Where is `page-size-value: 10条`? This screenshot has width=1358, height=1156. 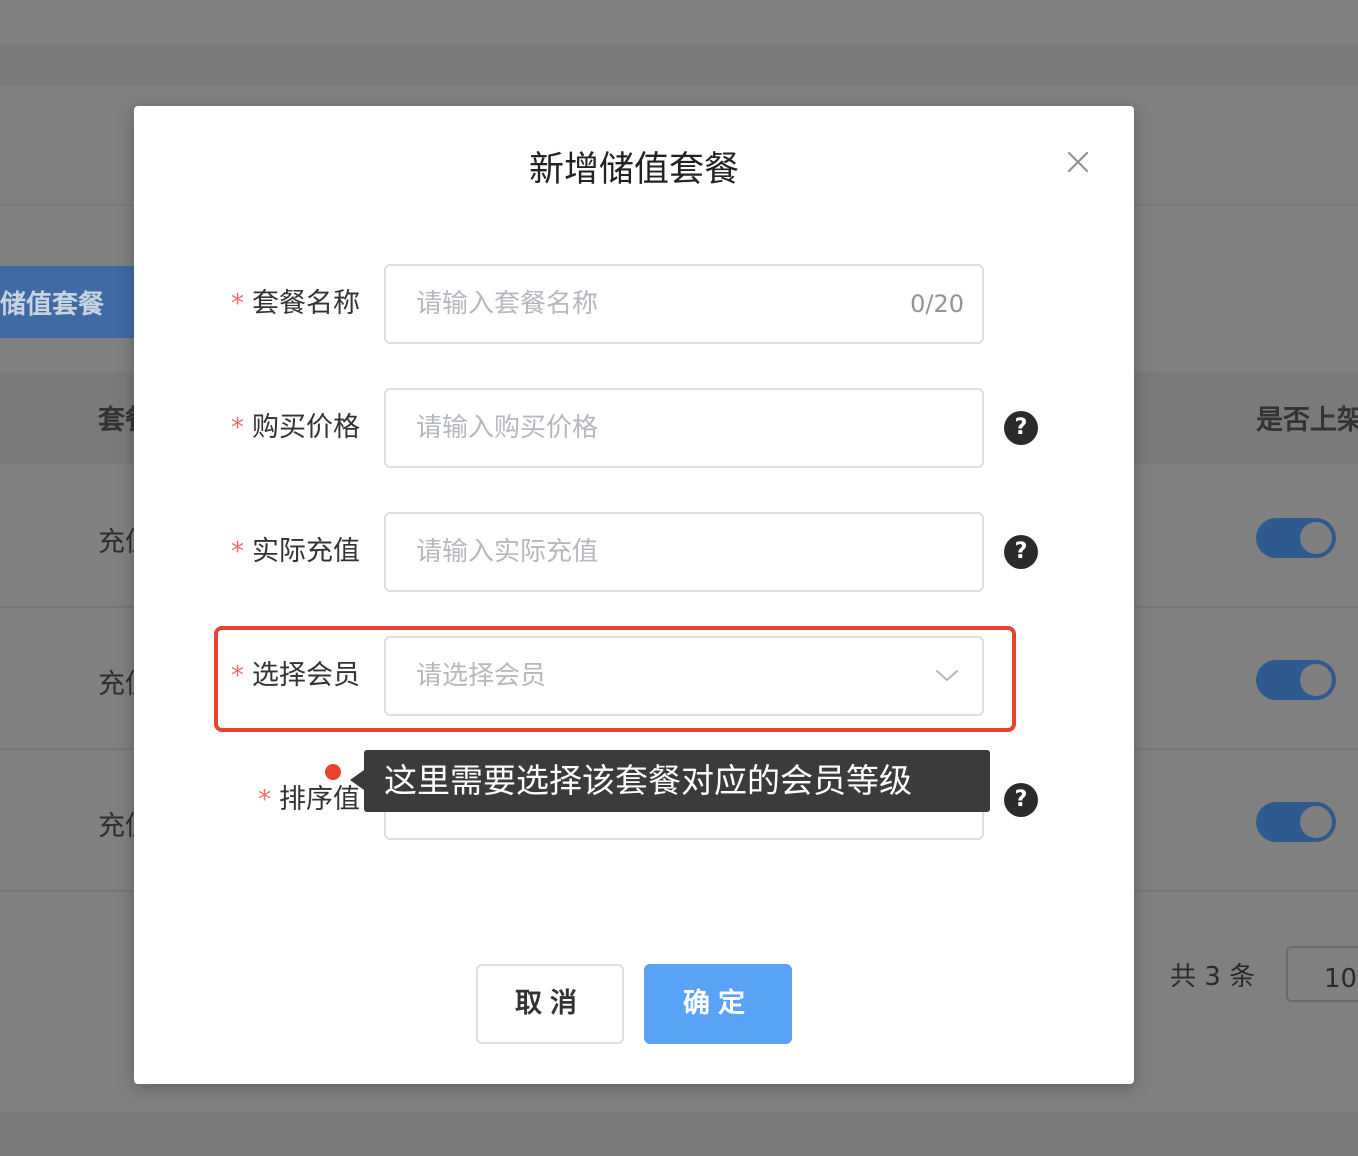 page-size-value: 10条 is located at coordinates (1341, 979).